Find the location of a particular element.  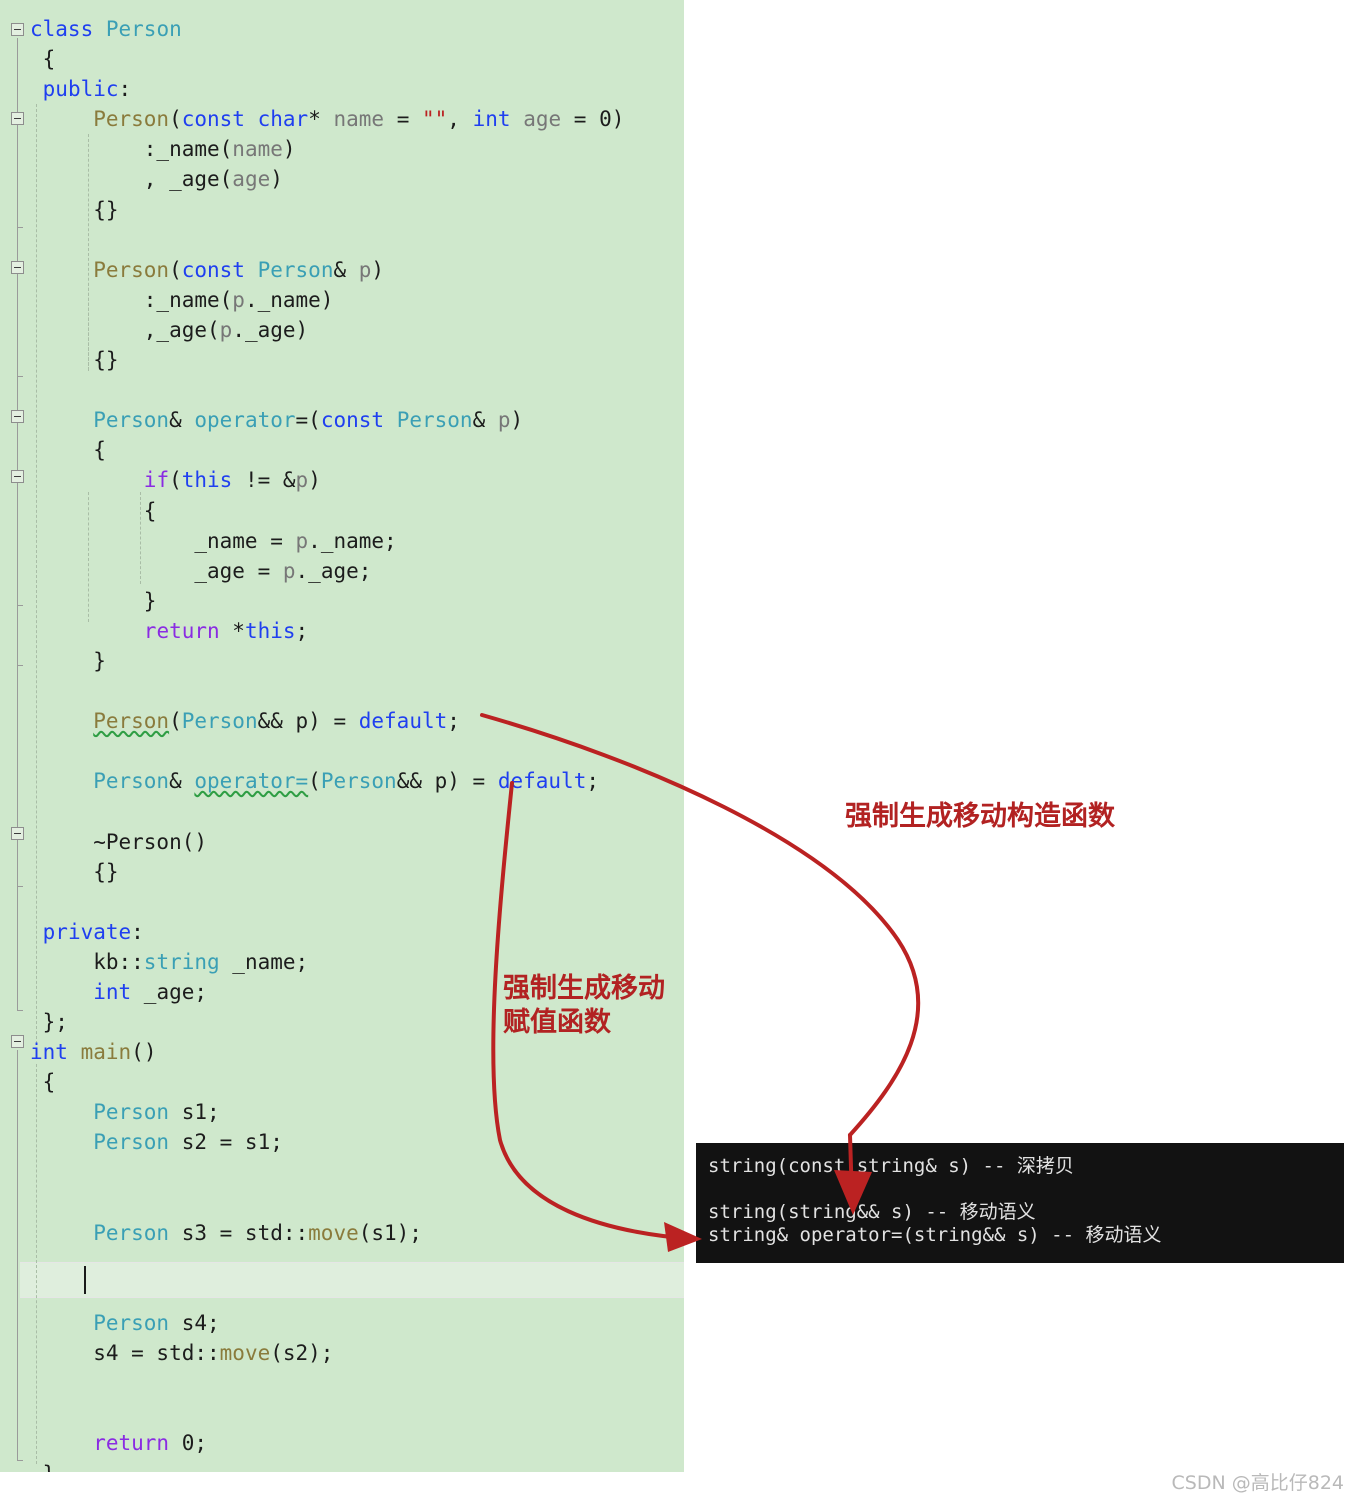

fold-toggle-copy-ctor is located at coordinates (17, 267).